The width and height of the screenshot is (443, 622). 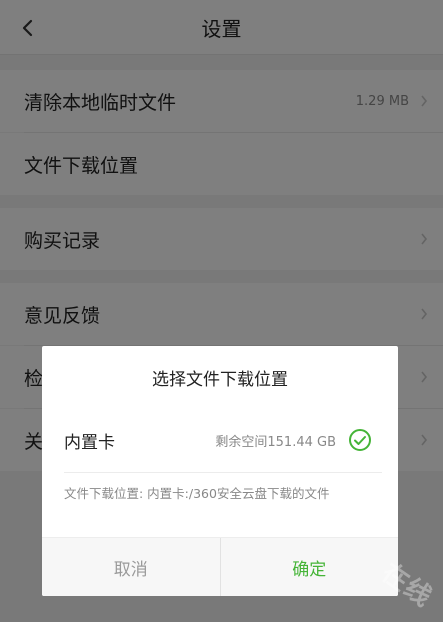 I want to click on check-circle-icon, so click(x=360, y=440).